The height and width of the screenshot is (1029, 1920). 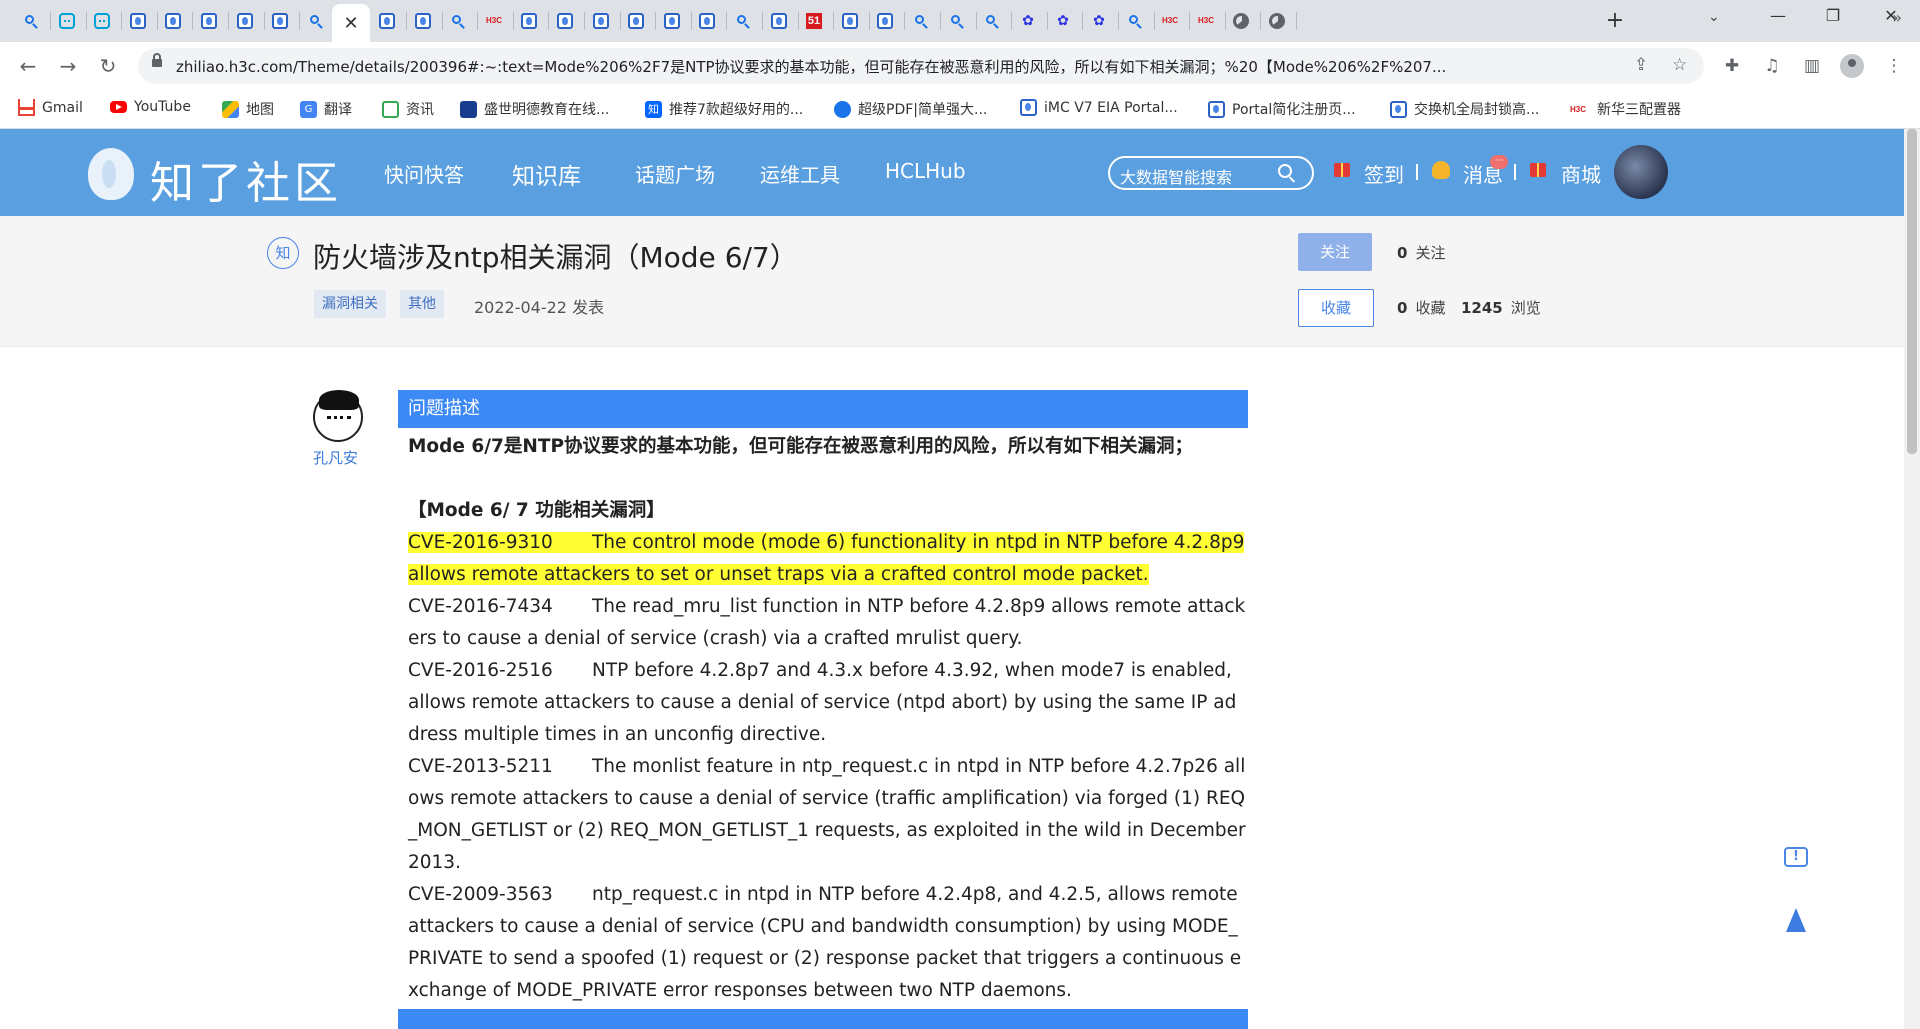 What do you see at coordinates (1852, 66) in the screenshot?
I see `profile-icon` at bounding box center [1852, 66].